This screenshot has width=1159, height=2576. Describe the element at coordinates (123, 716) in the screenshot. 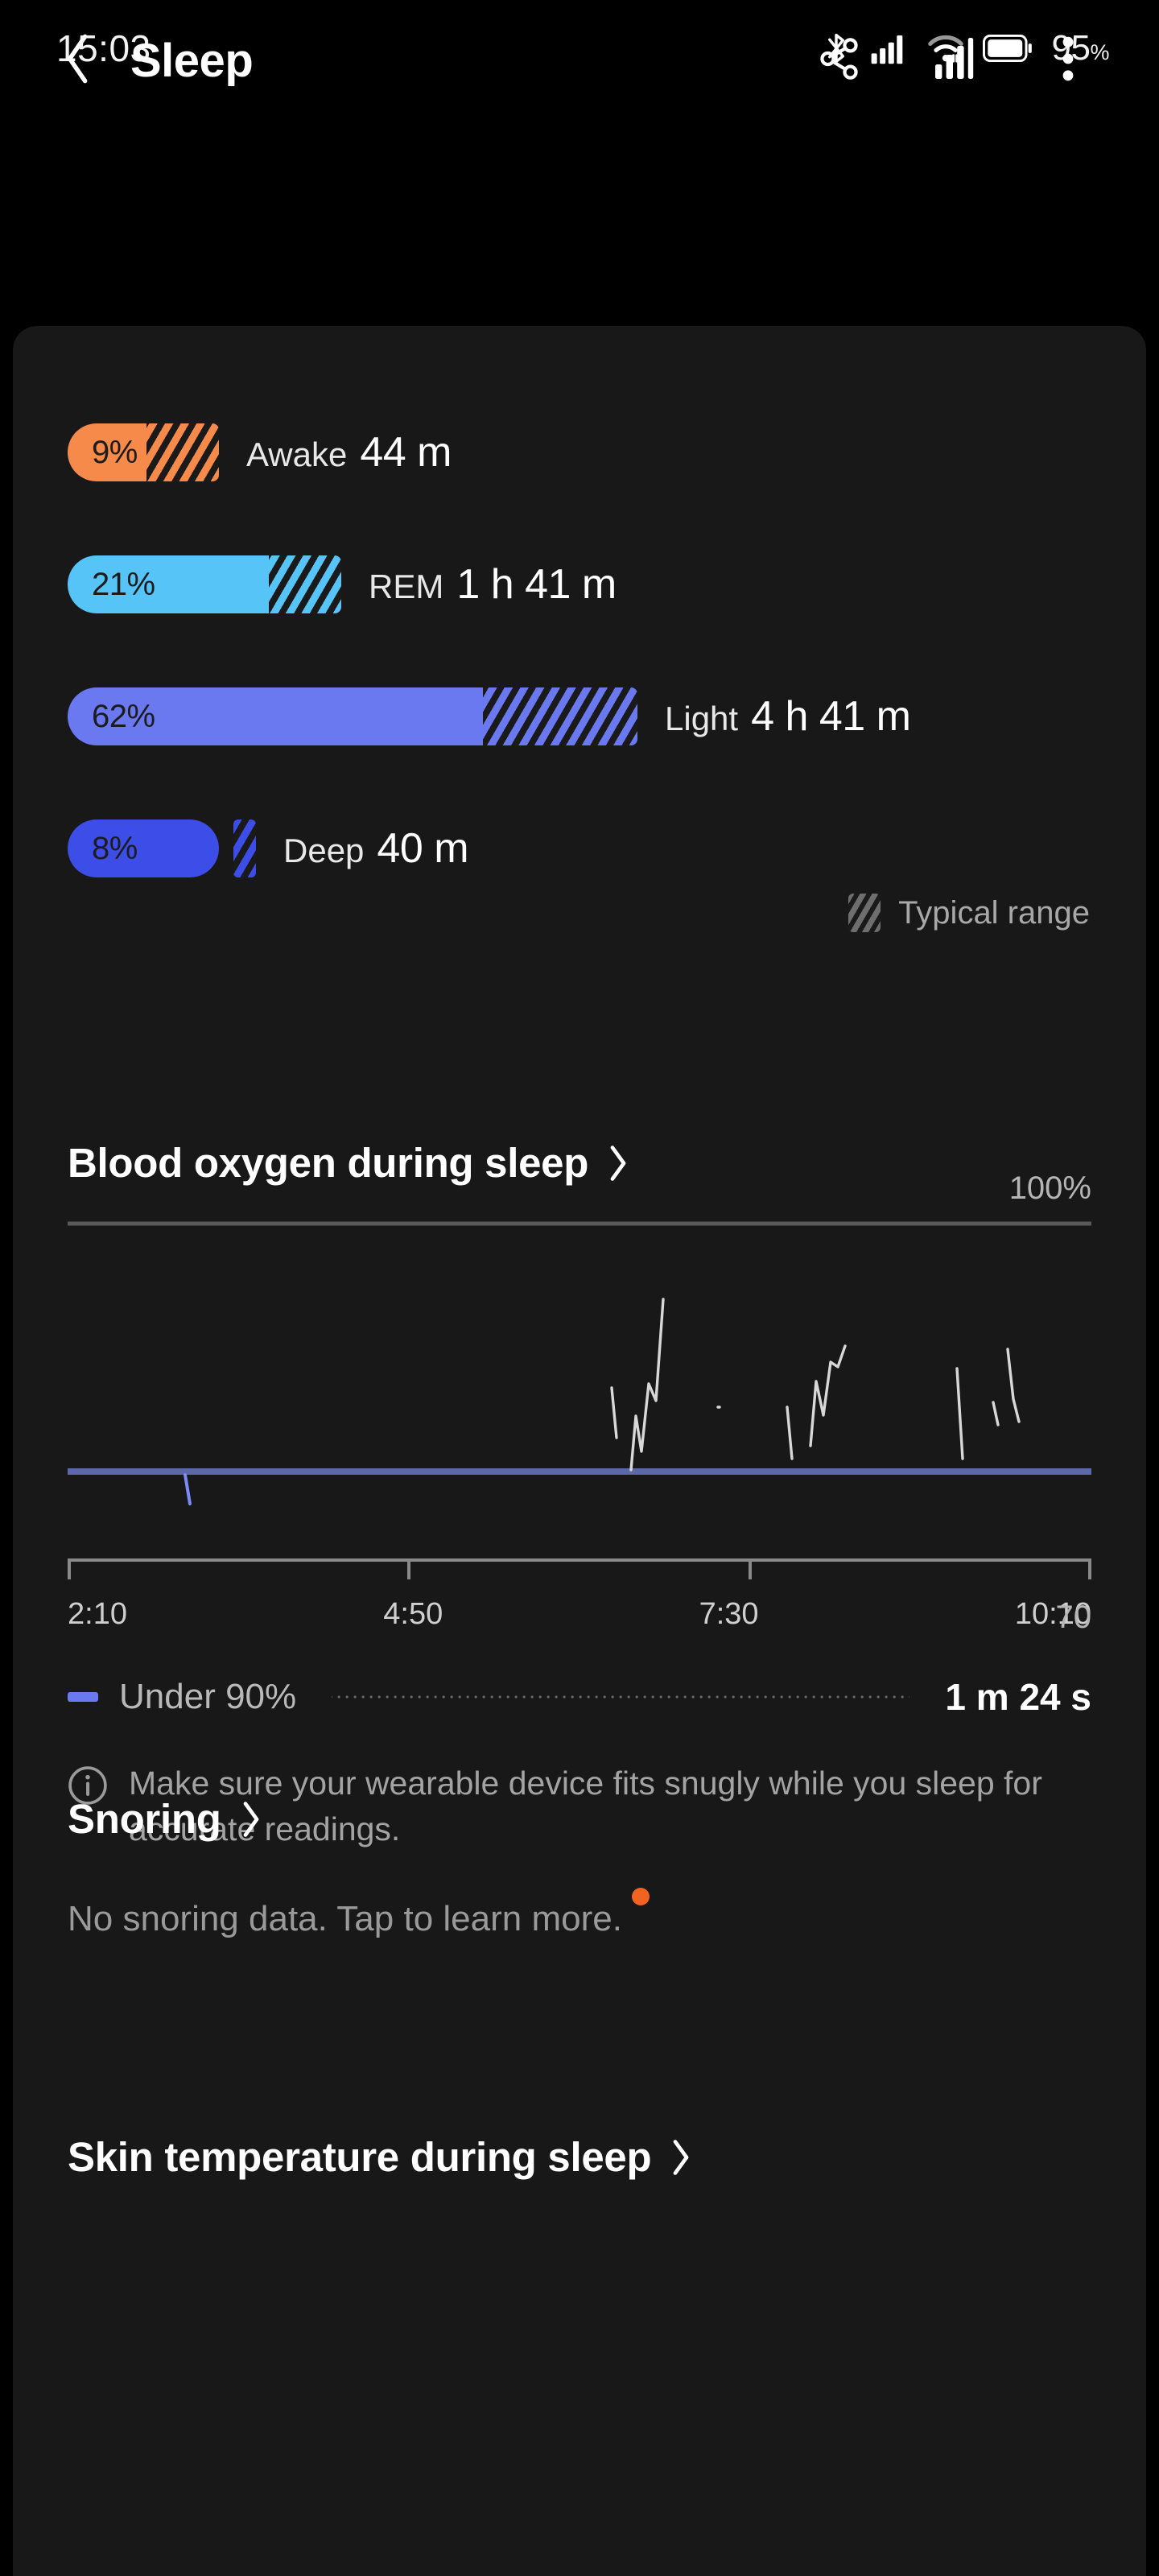

I see `stage-percent: 62%` at that location.